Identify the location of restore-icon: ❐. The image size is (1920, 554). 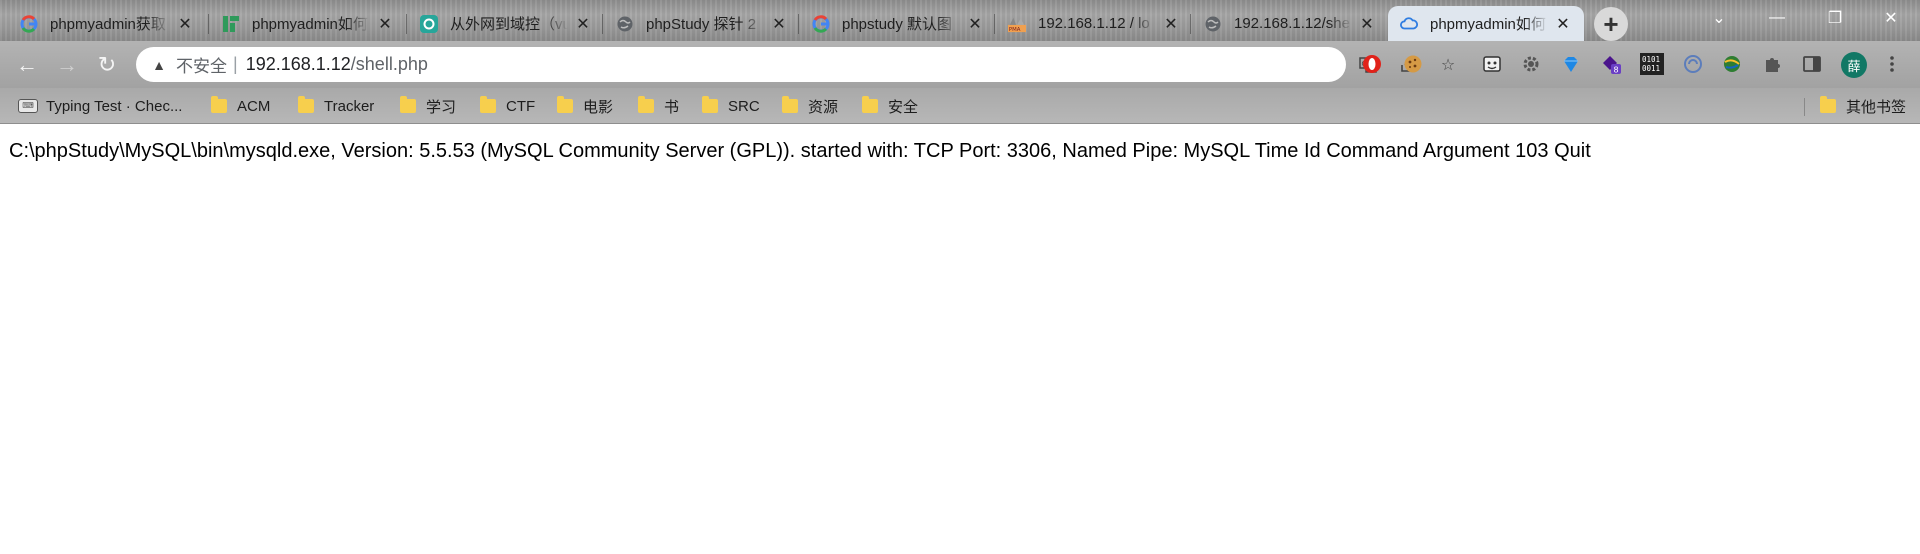
(1835, 18).